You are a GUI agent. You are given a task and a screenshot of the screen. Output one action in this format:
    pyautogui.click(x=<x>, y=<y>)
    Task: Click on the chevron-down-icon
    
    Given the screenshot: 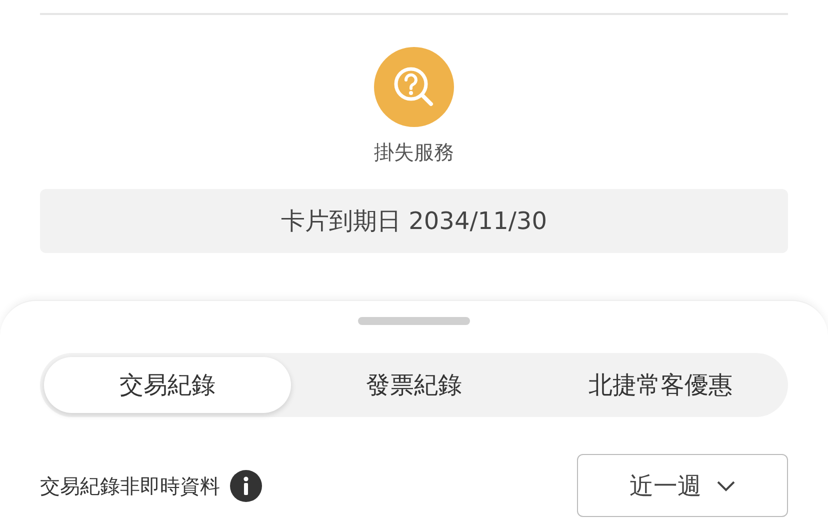 What is the action you would take?
    pyautogui.click(x=726, y=486)
    